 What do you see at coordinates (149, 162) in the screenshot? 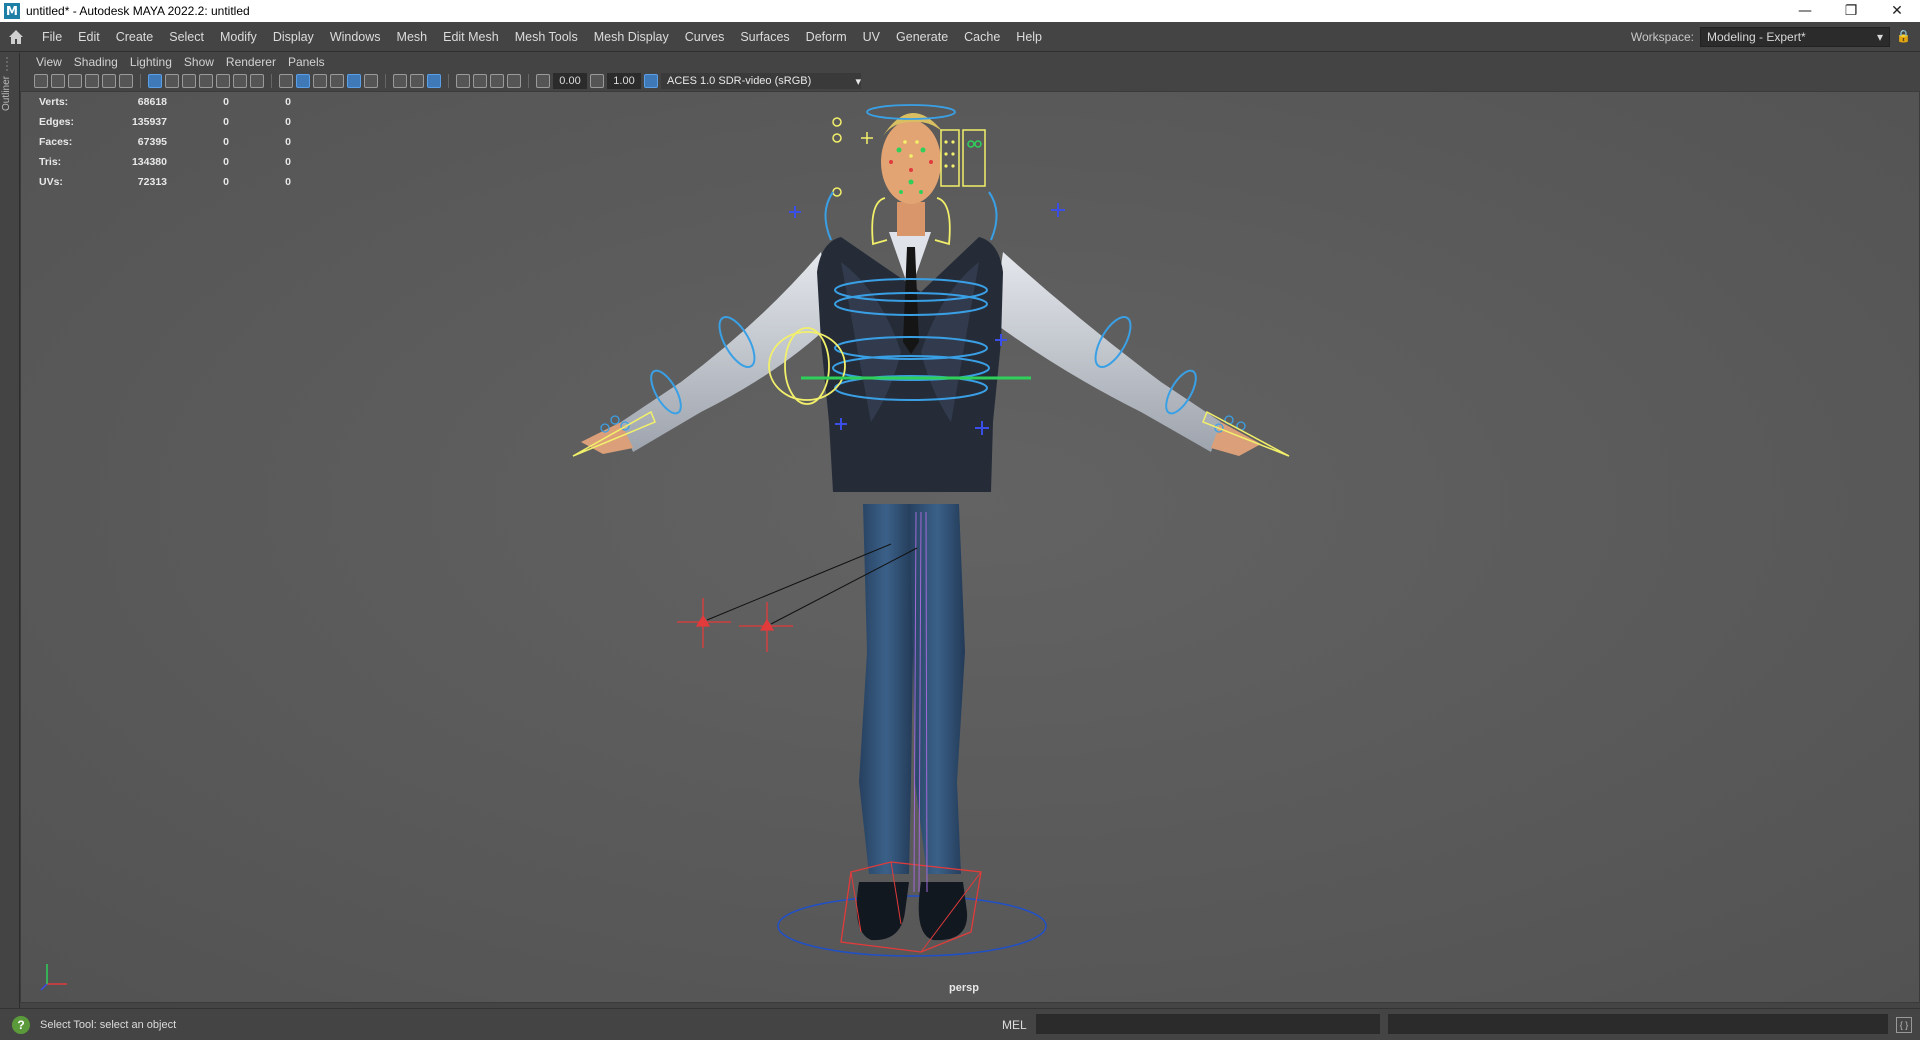
I see `hud-value: 134380` at bounding box center [149, 162].